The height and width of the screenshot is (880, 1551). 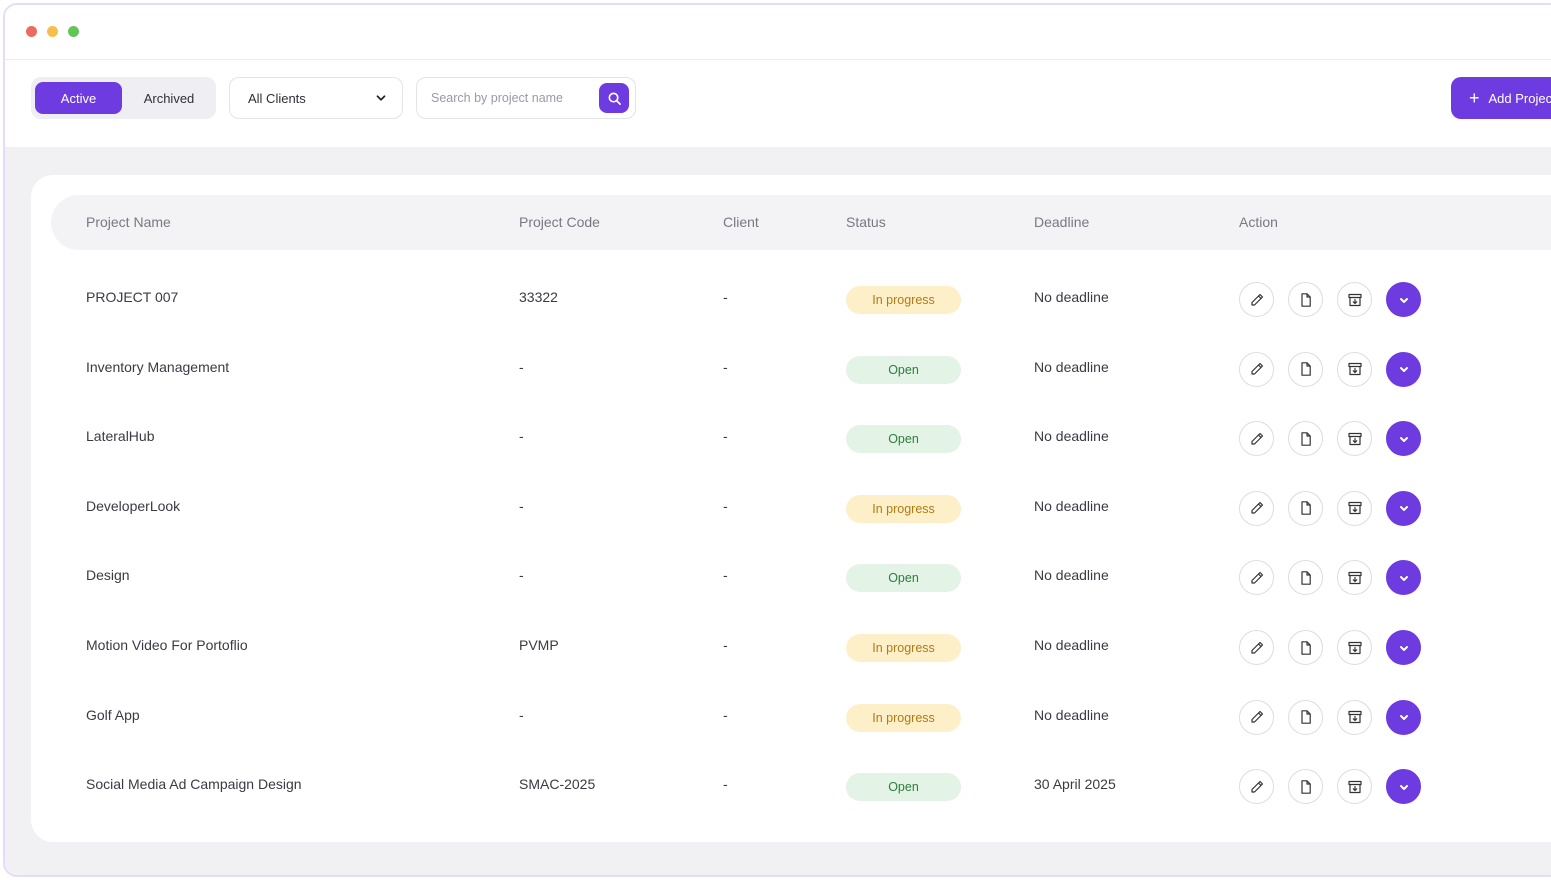 I want to click on add-project-button: + Add Project, so click(x=1501, y=98).